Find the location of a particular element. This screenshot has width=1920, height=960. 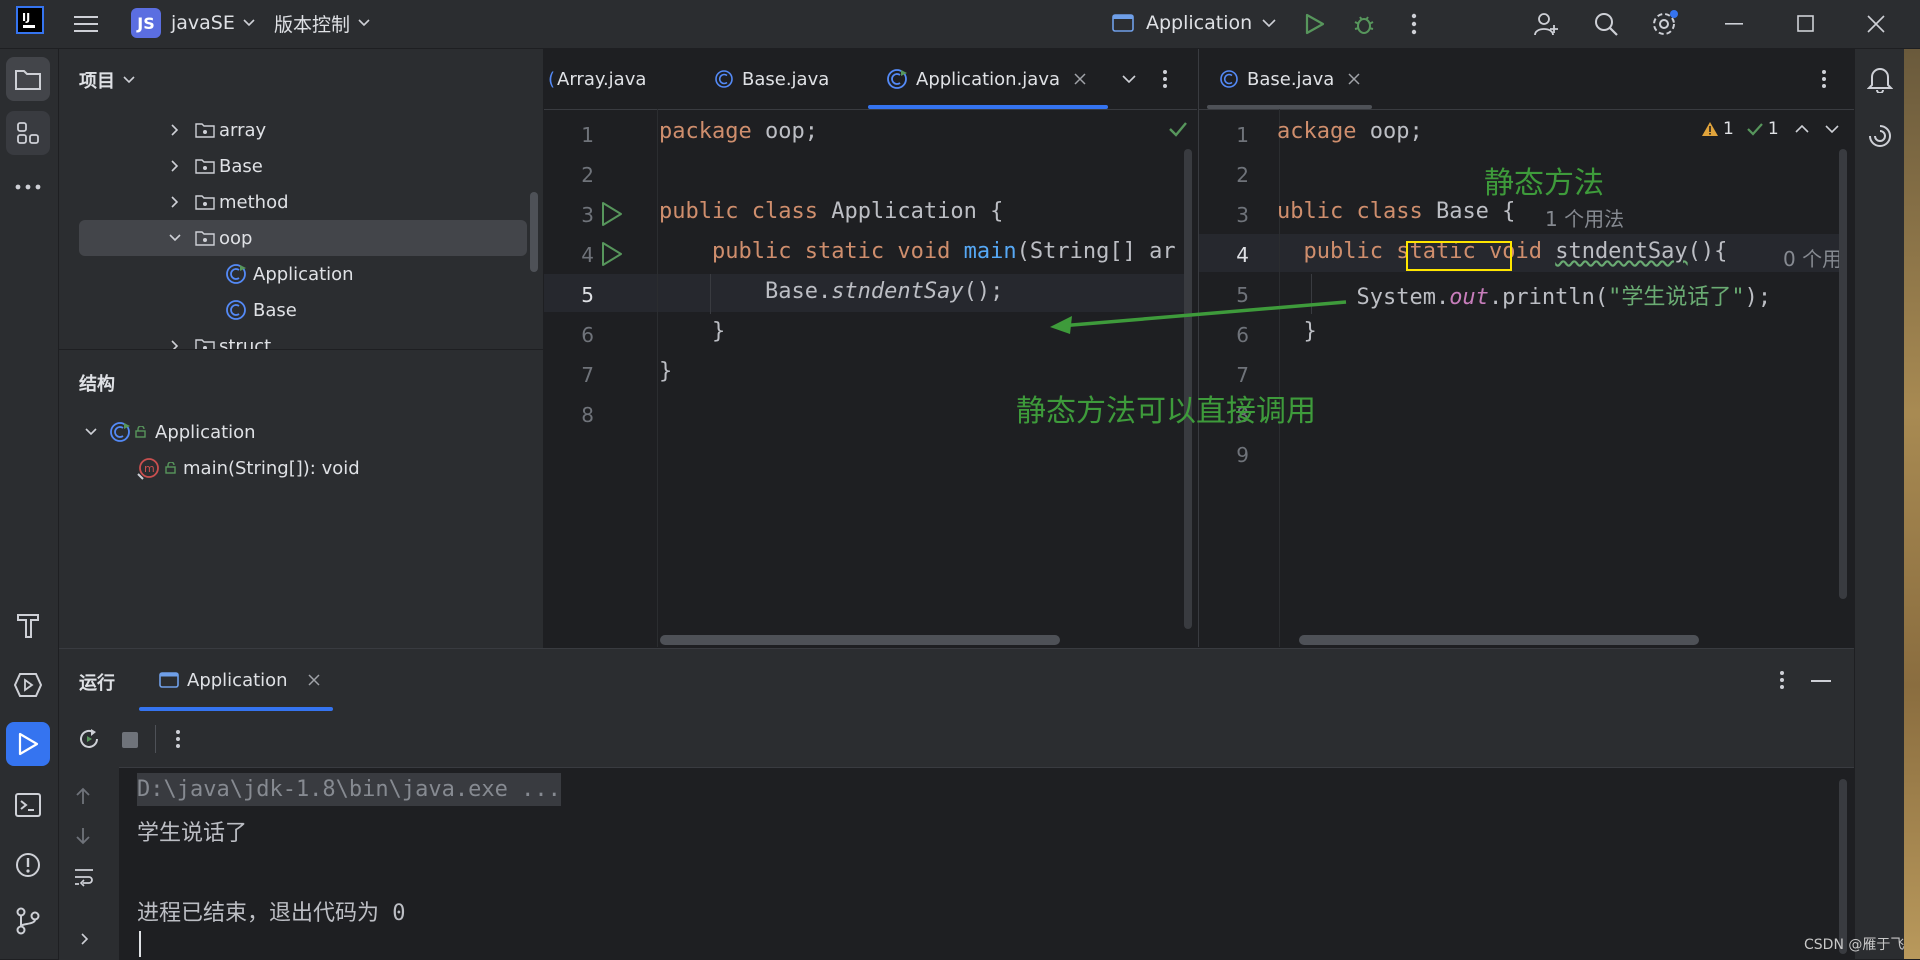

terminal-icon is located at coordinates (28, 805).